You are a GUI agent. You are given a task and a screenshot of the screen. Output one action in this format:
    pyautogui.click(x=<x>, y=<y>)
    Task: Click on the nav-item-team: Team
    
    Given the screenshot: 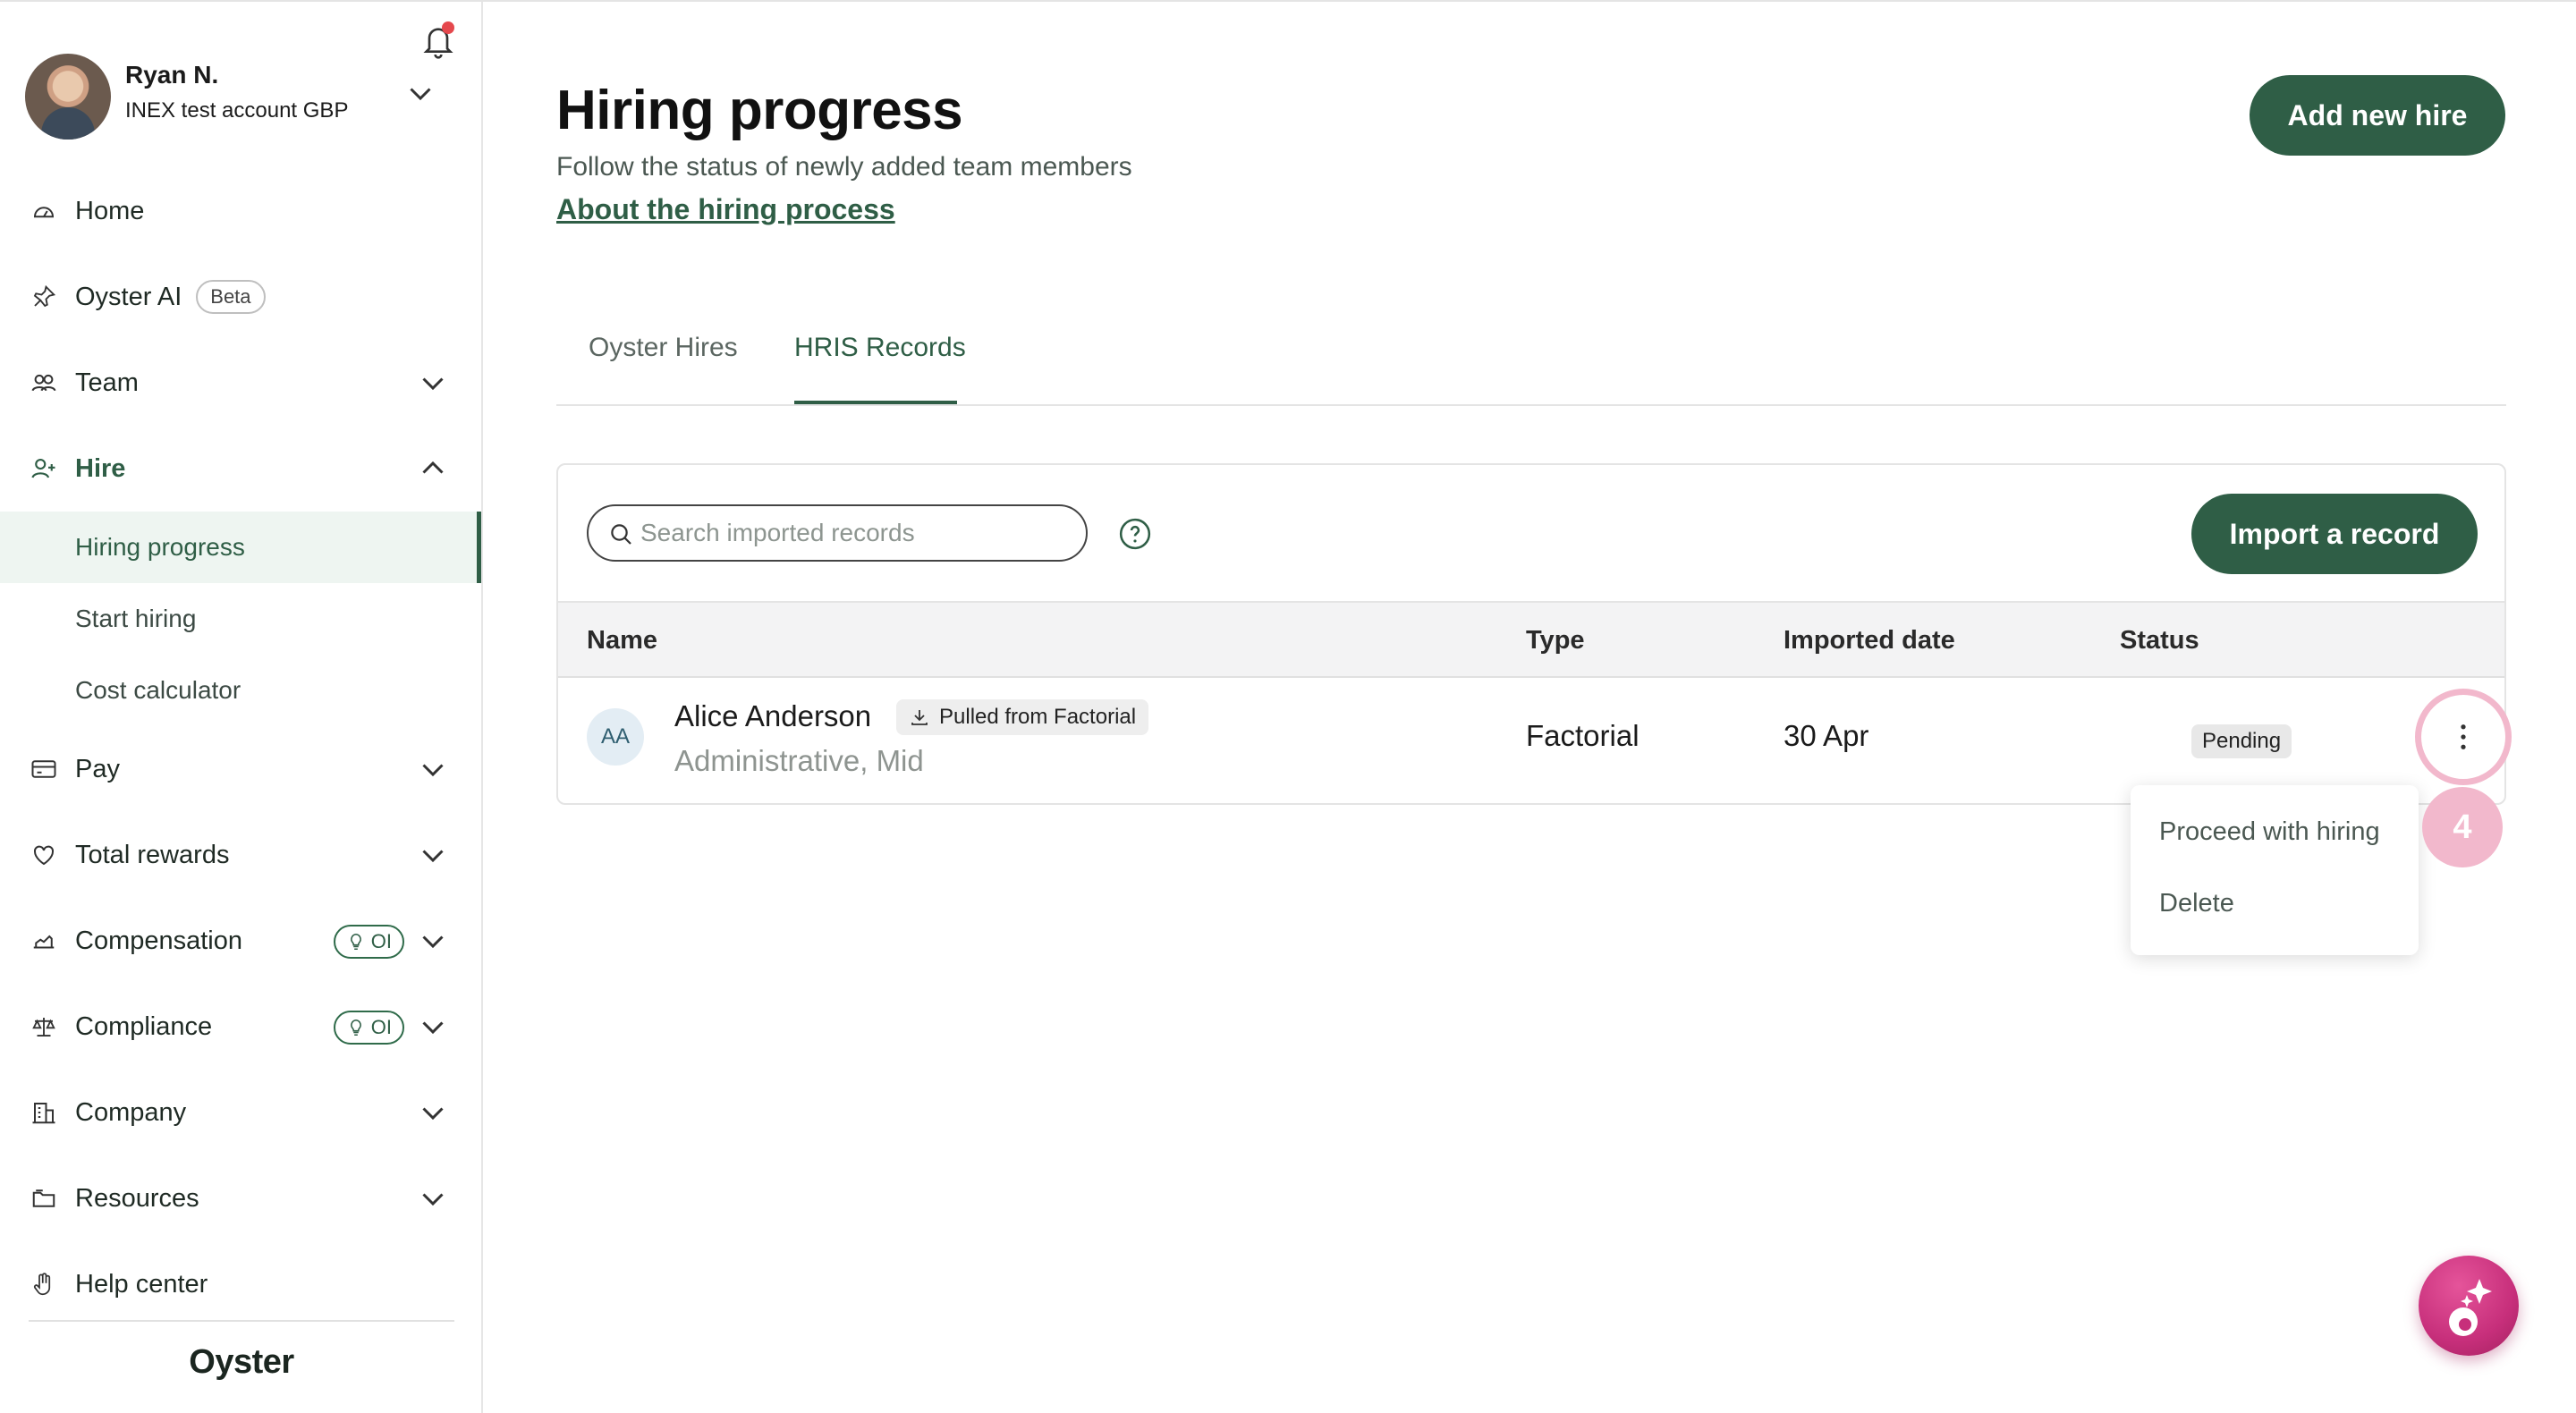 What is the action you would take?
    pyautogui.click(x=240, y=383)
    